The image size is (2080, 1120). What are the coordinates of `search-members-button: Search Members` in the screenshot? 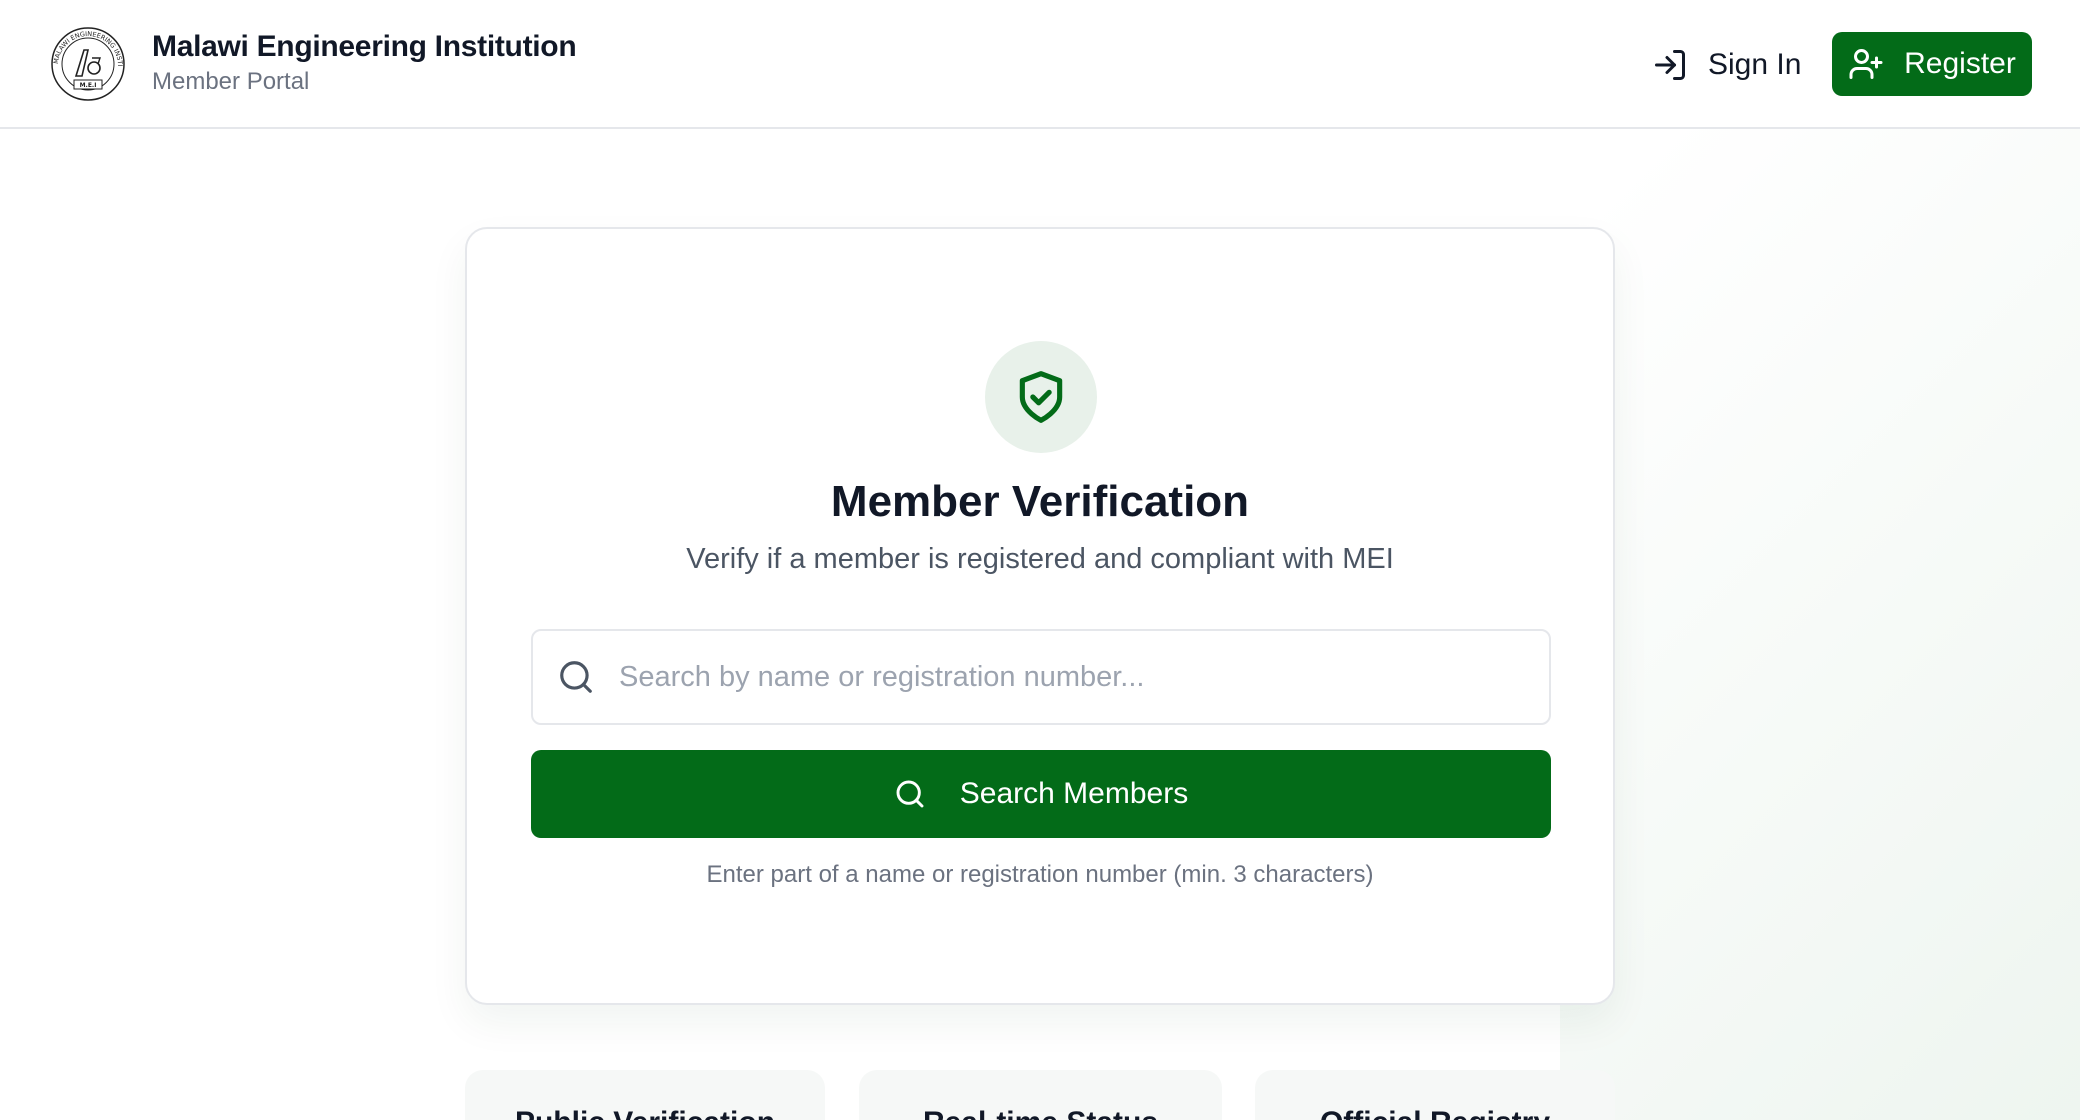 It's located at (1041, 794).